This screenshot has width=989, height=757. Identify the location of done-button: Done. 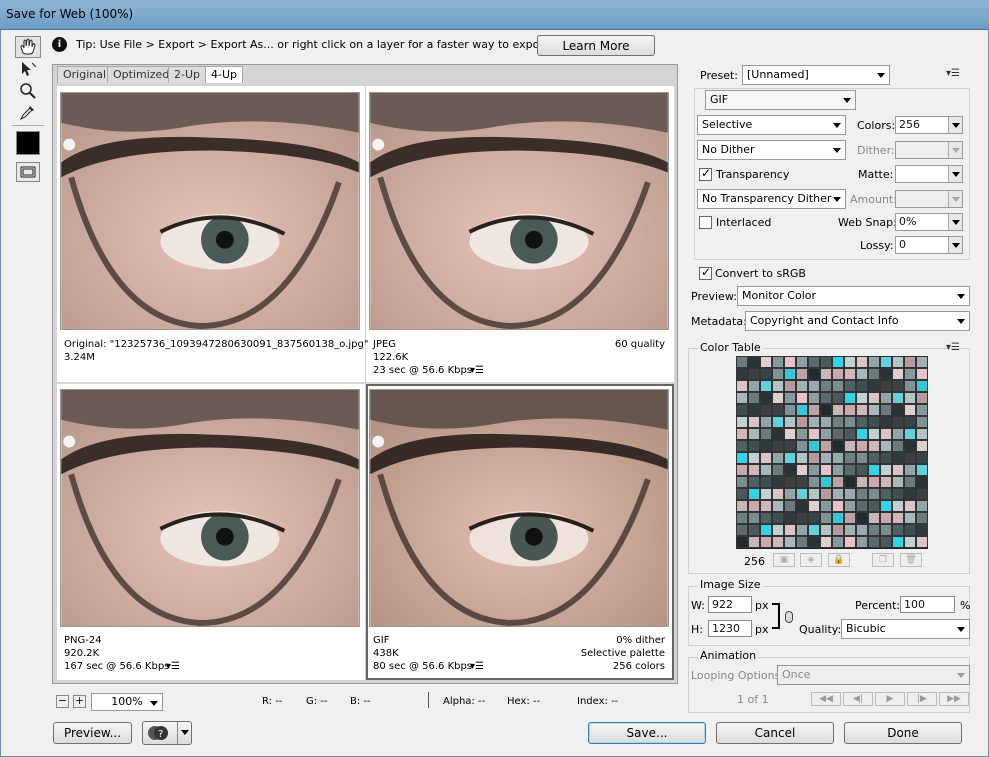
(903, 733).